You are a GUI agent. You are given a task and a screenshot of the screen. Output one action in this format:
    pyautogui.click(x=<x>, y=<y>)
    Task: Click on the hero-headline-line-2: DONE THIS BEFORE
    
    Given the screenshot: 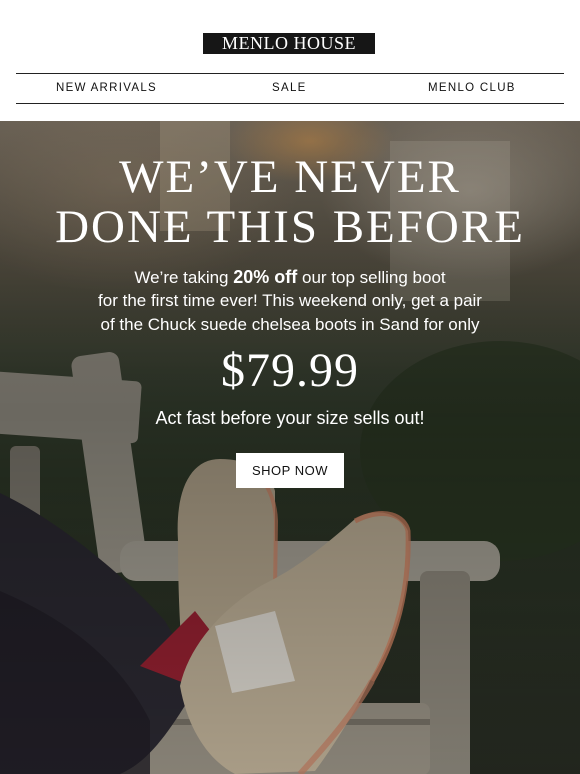 What is the action you would take?
    pyautogui.click(x=290, y=227)
    